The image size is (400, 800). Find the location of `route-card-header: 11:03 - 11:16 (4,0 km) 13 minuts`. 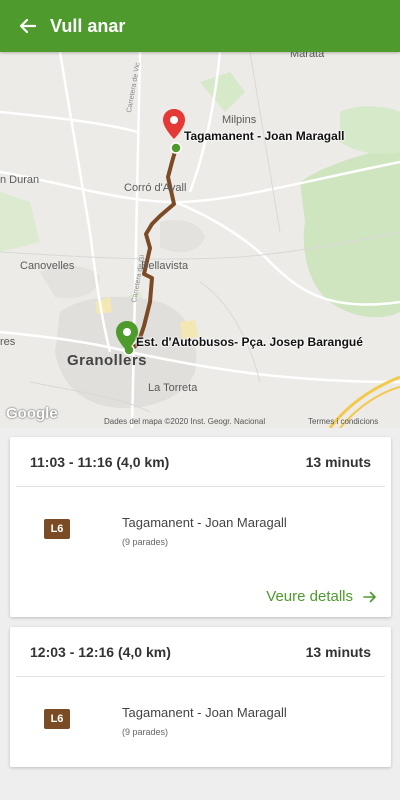

route-card-header: 11:03 - 11:16 (4,0 km) 13 minuts is located at coordinates (200, 462).